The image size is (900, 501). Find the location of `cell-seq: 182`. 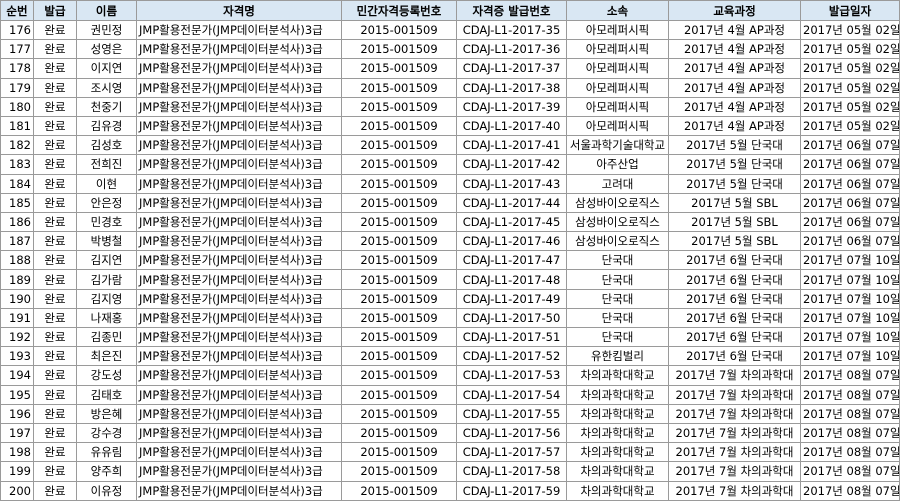

cell-seq: 182 is located at coordinates (17, 145).